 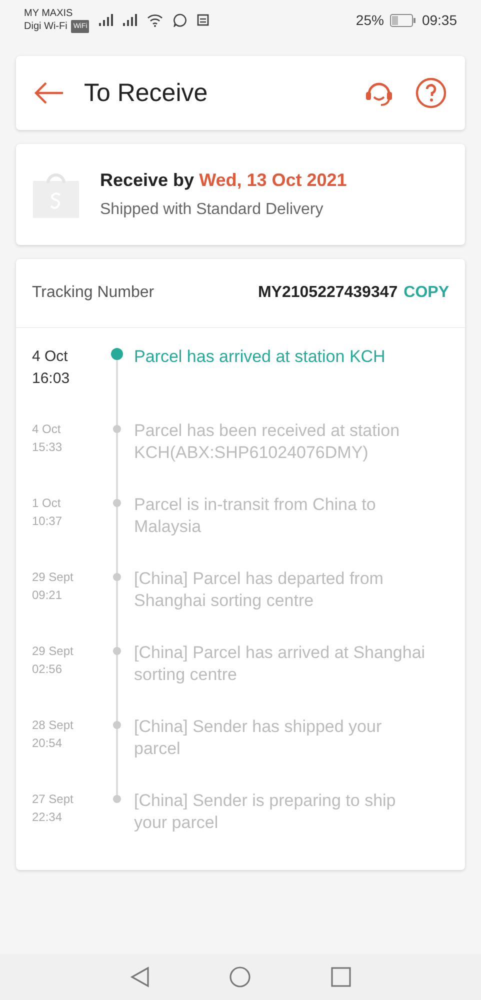 I want to click on carrier-name: MY MAXIS, so click(x=49, y=13).